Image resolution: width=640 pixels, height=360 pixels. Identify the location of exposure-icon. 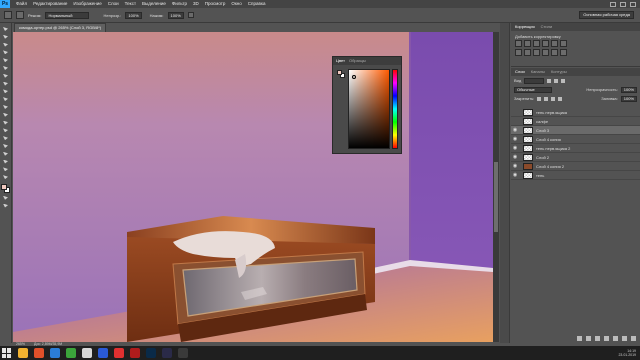
(545, 43).